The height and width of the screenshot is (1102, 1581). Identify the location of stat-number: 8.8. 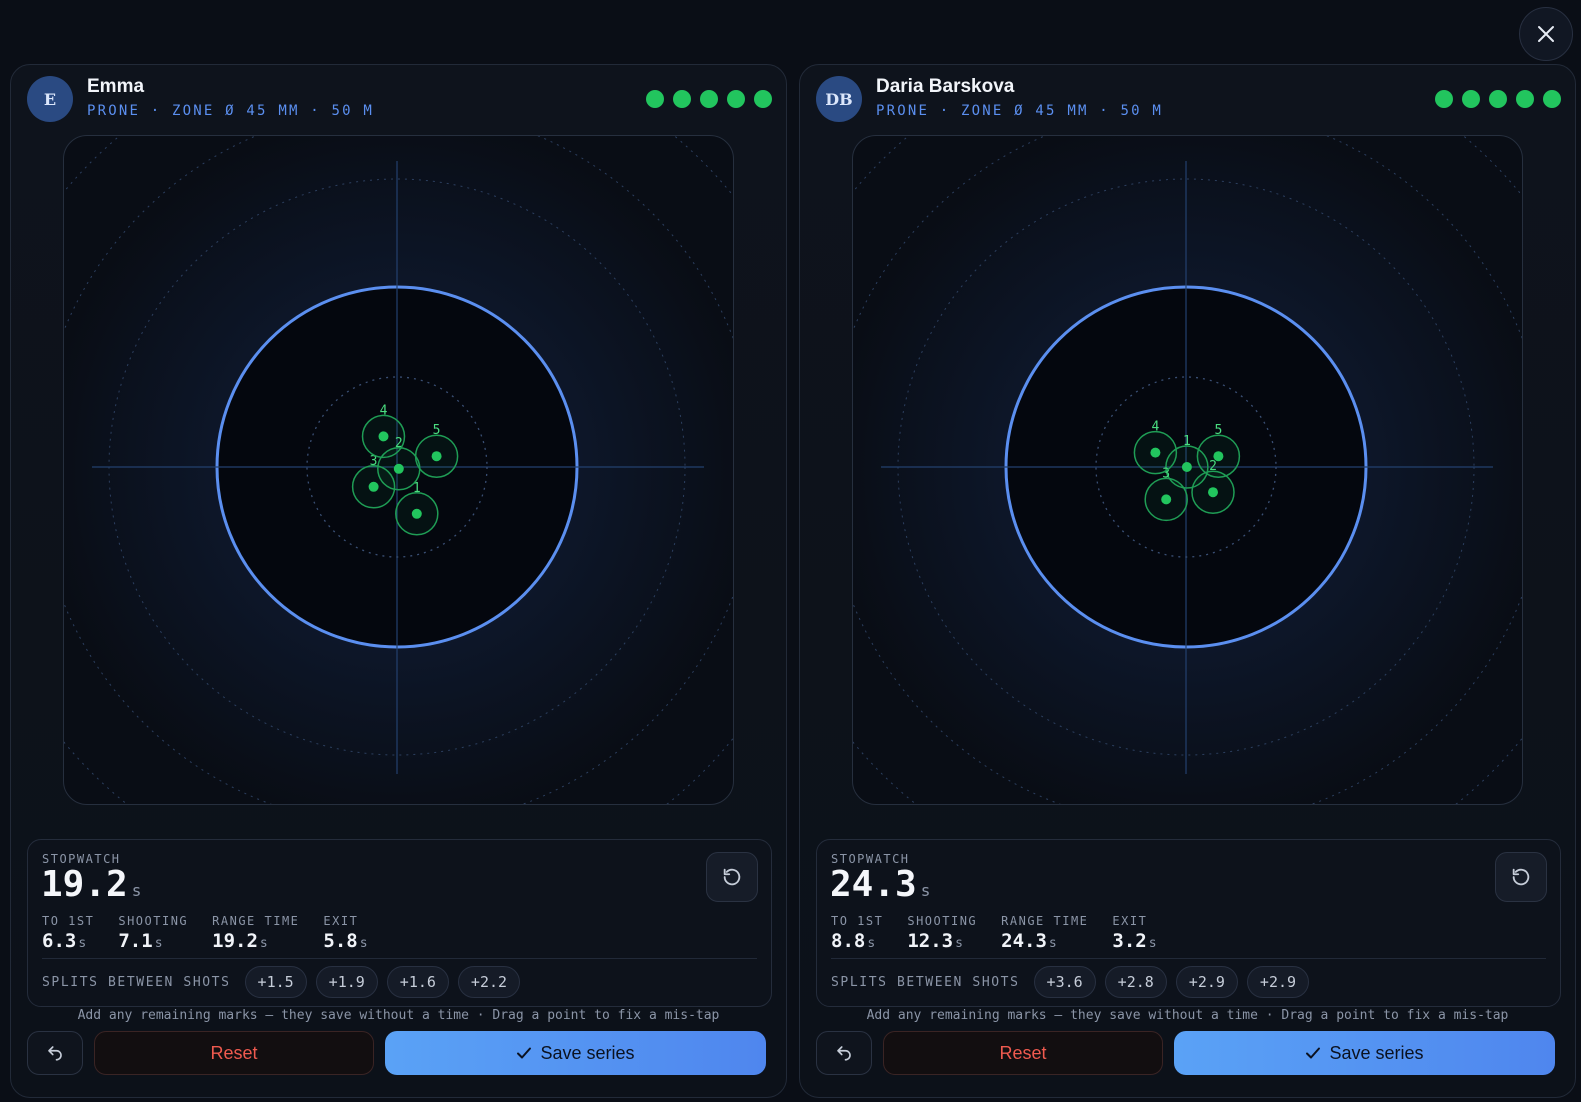
(848, 941).